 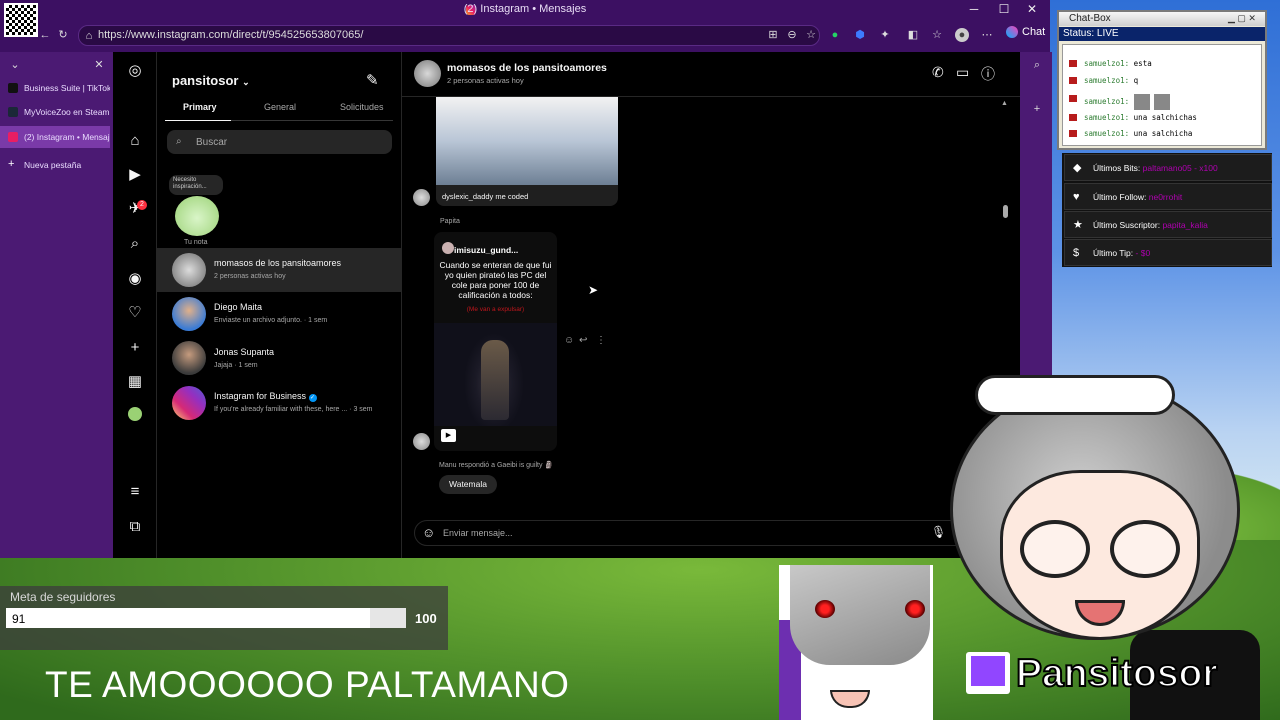 What do you see at coordinates (1004, 11) in the screenshot?
I see `maximize-icon: ☐` at bounding box center [1004, 11].